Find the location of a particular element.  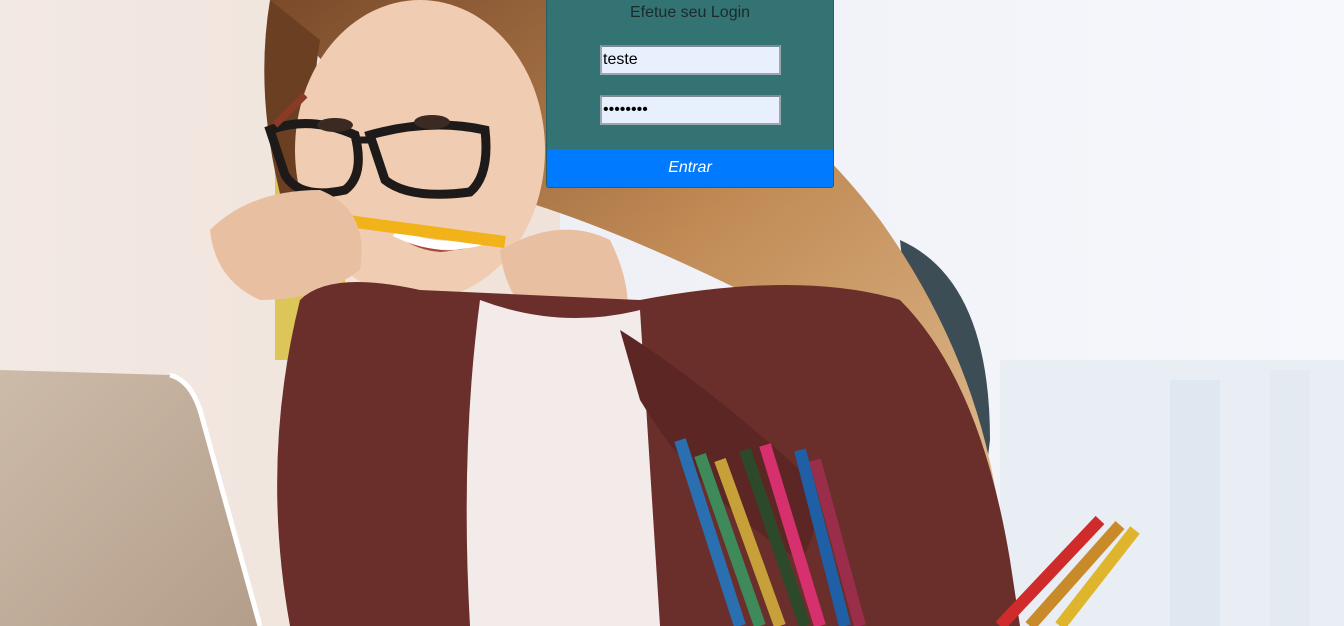

username-input is located at coordinates (690, 60).